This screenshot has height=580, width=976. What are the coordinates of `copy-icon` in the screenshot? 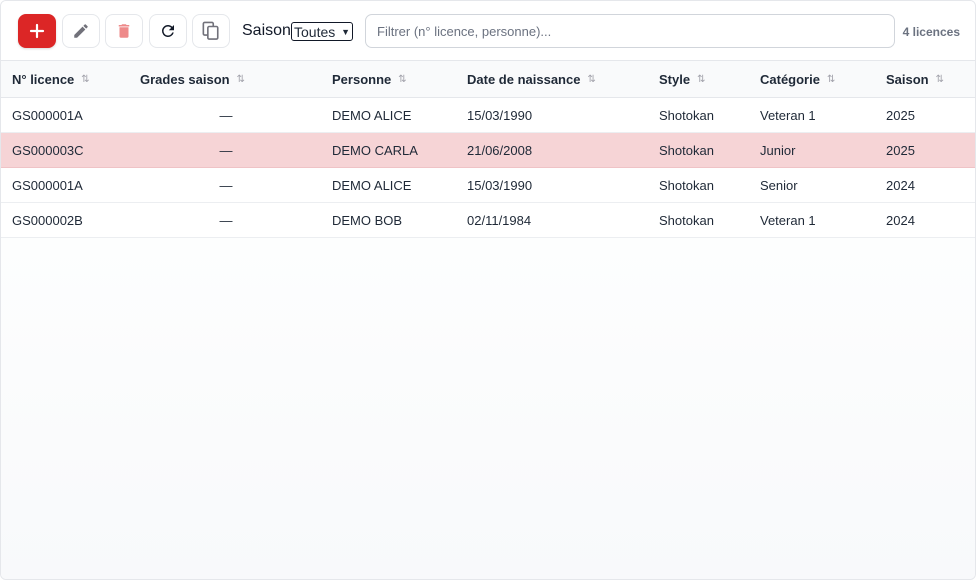 It's located at (210, 30).